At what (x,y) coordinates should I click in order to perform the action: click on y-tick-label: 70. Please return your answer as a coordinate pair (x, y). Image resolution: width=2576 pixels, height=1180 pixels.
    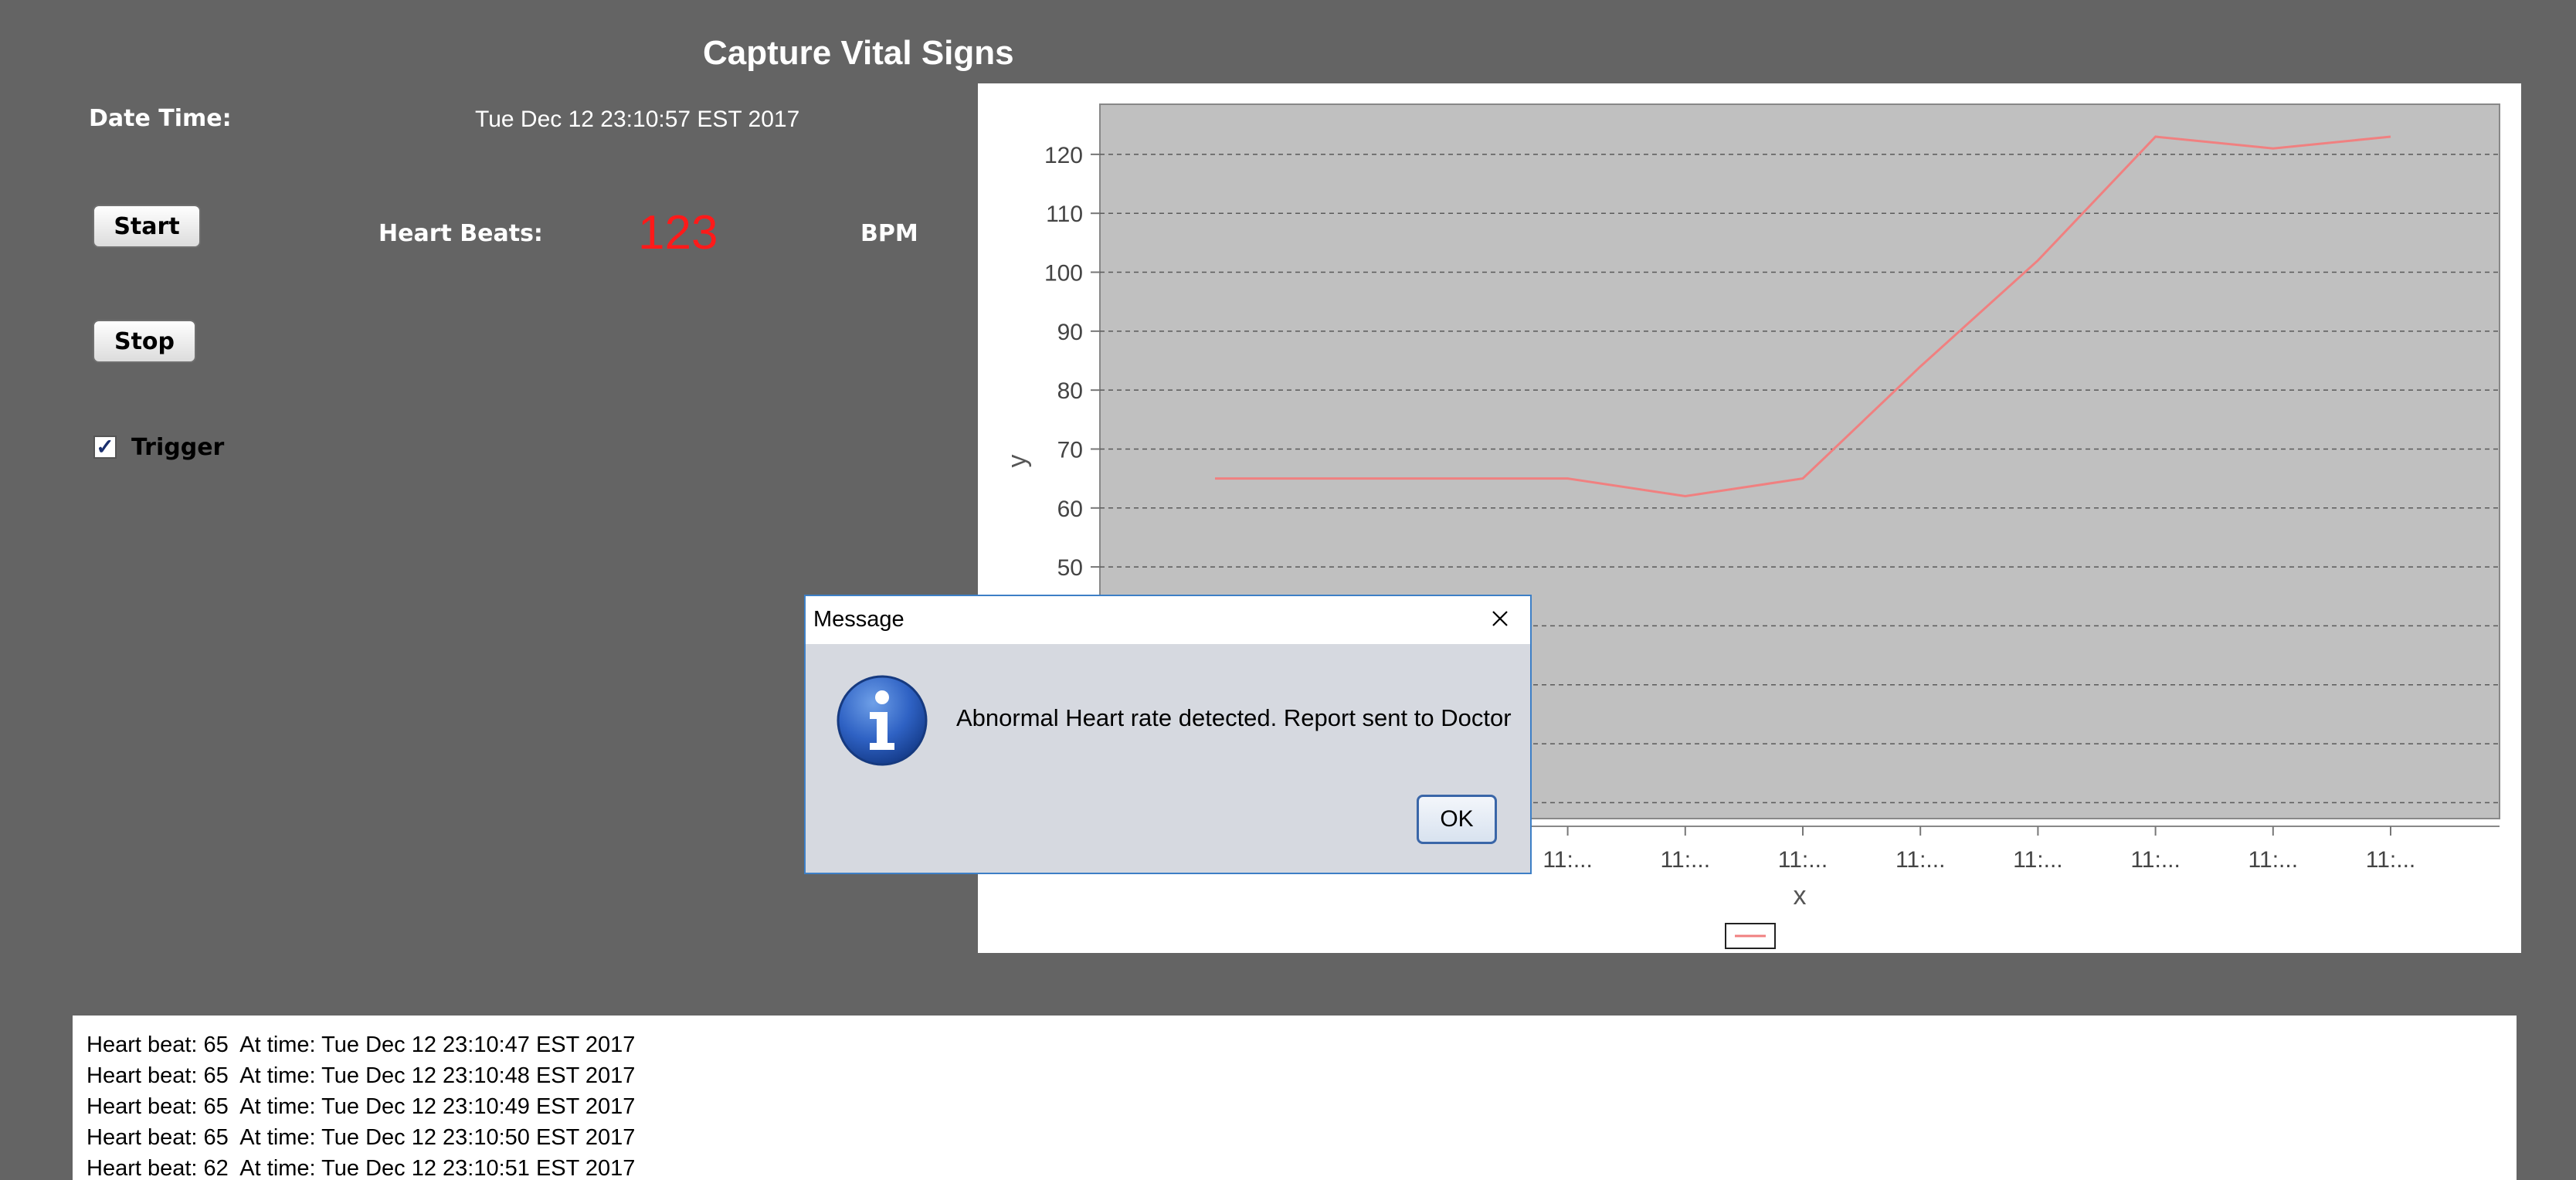
    Looking at the image, I should click on (1070, 450).